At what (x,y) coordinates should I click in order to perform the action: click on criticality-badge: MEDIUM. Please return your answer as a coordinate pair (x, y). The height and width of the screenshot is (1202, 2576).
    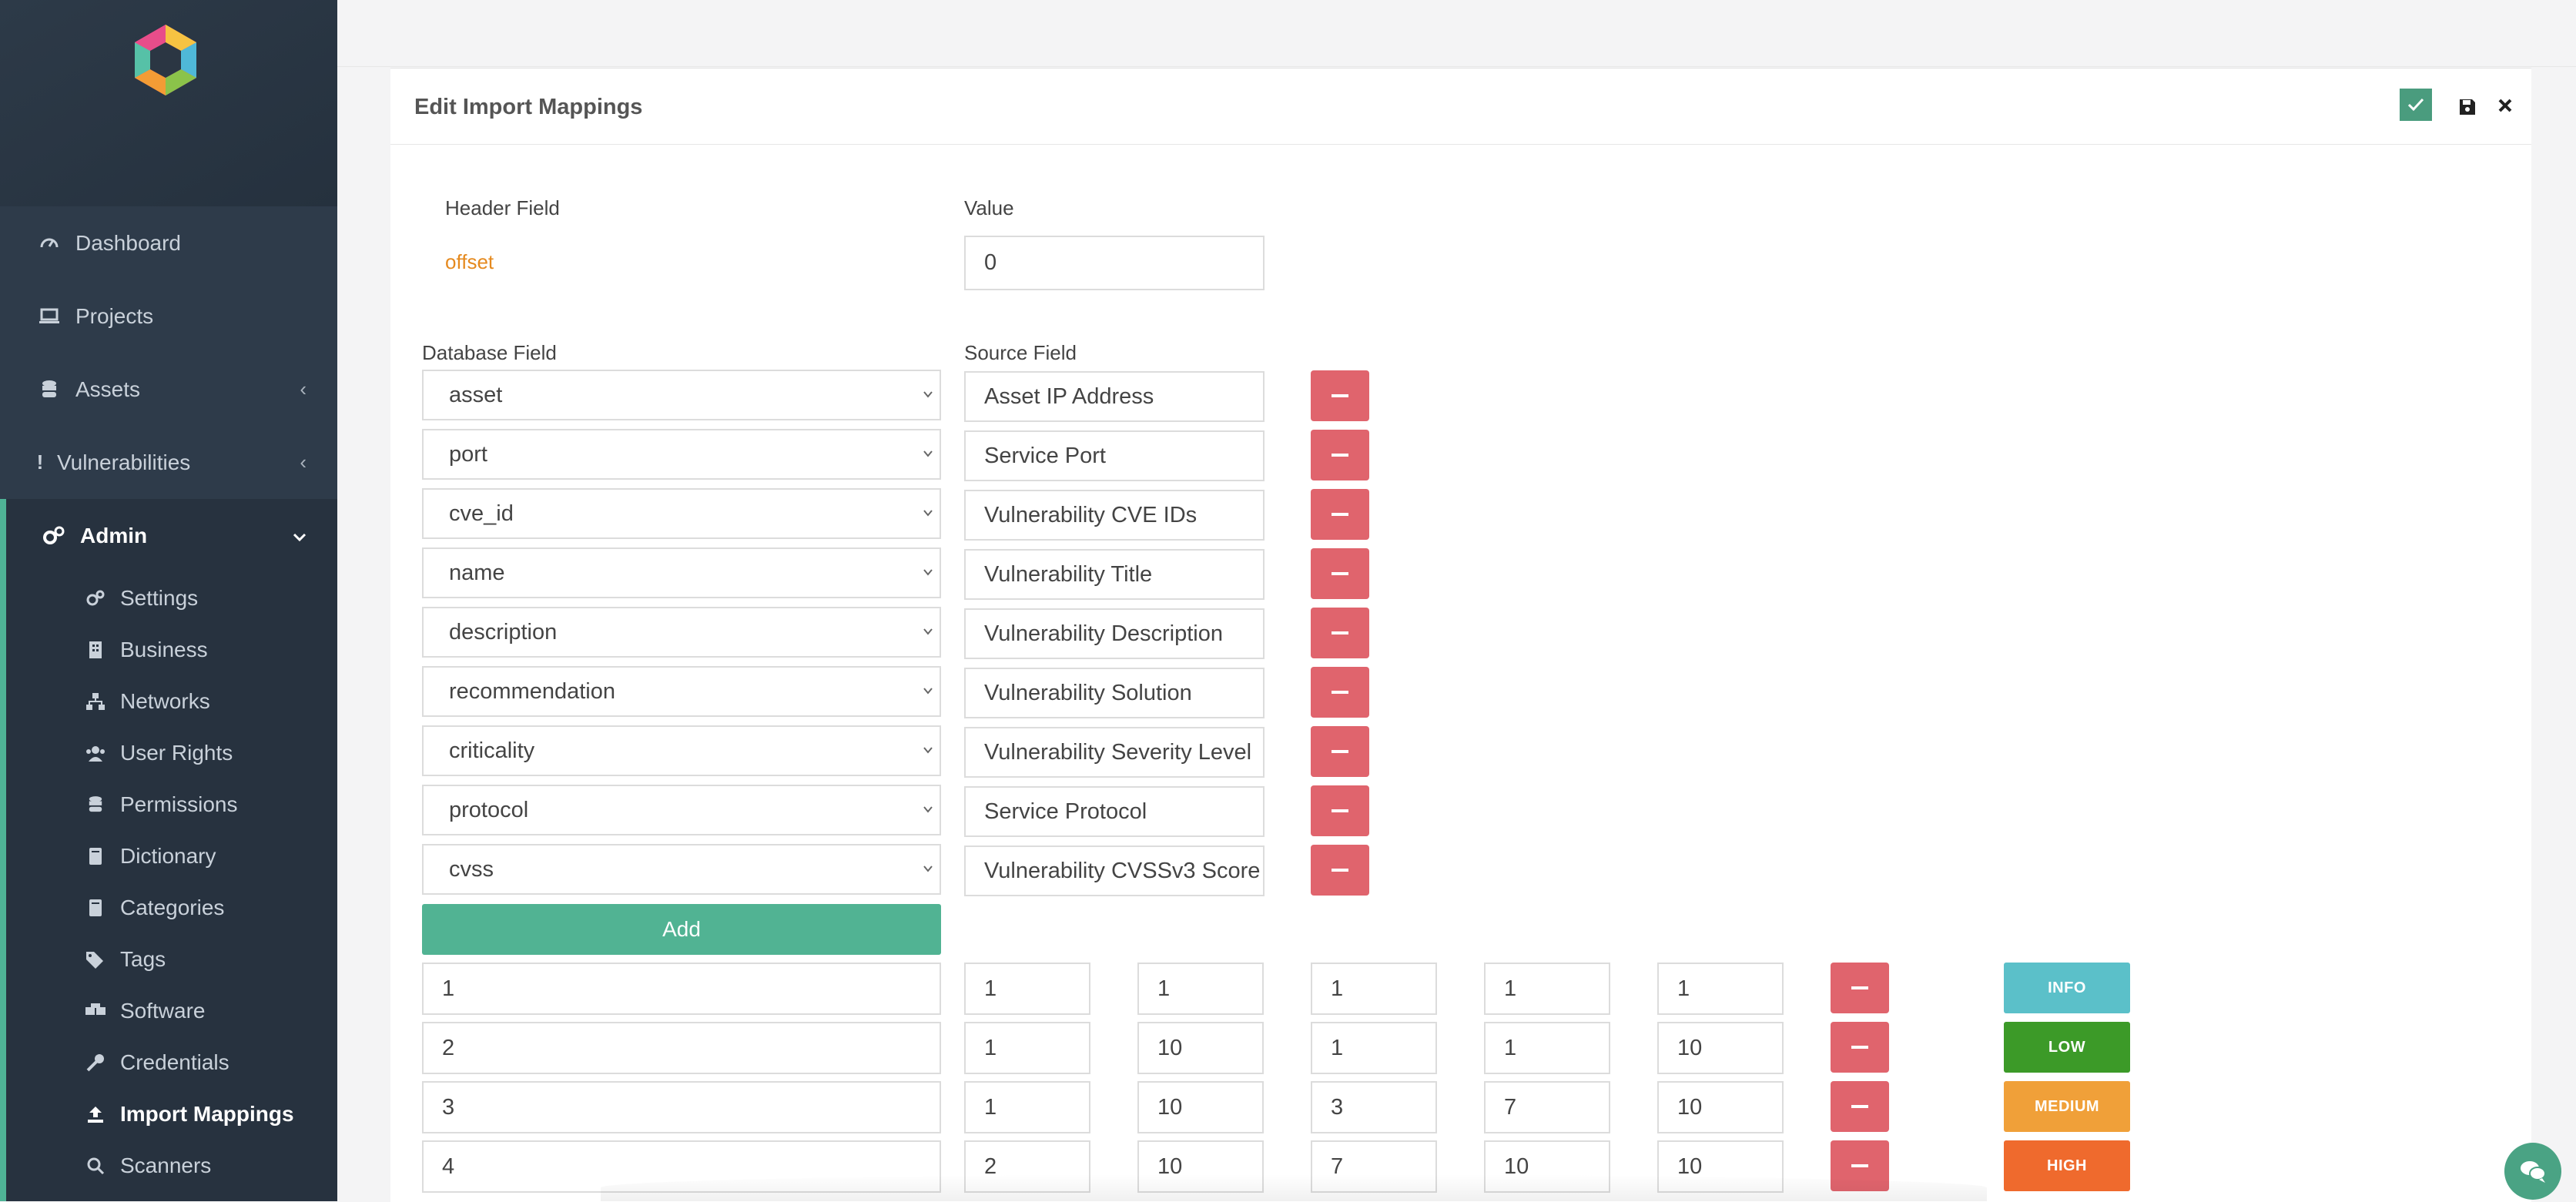
    Looking at the image, I should click on (2067, 1106).